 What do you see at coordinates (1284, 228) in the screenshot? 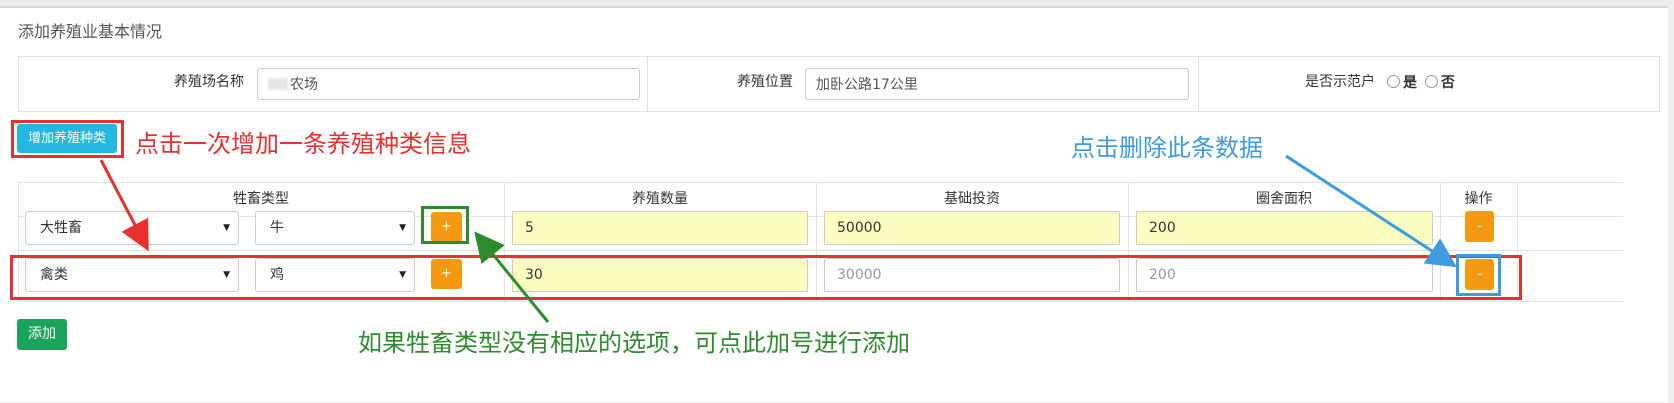
I see `row1-area-input: 200` at bounding box center [1284, 228].